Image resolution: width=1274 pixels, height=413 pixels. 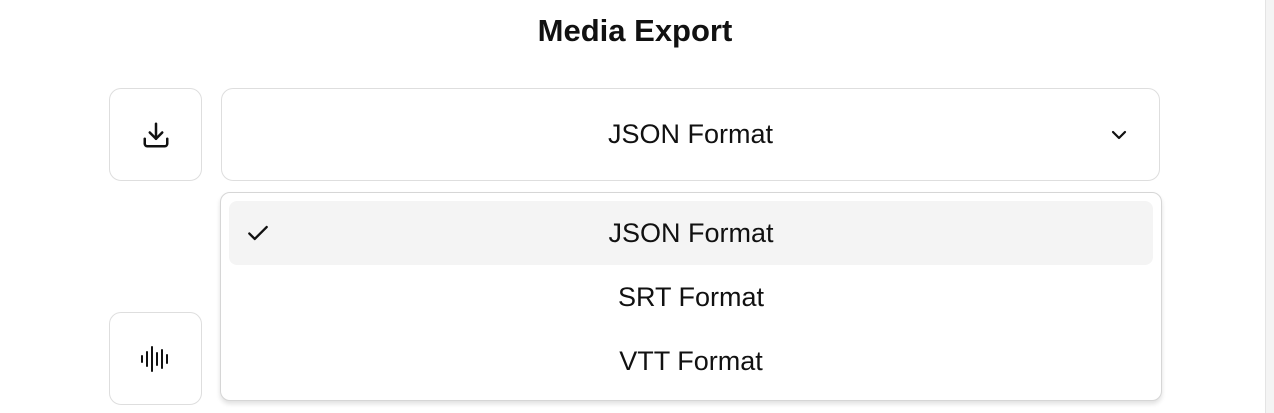 I want to click on format-option-srt: SRT Format, so click(x=691, y=297).